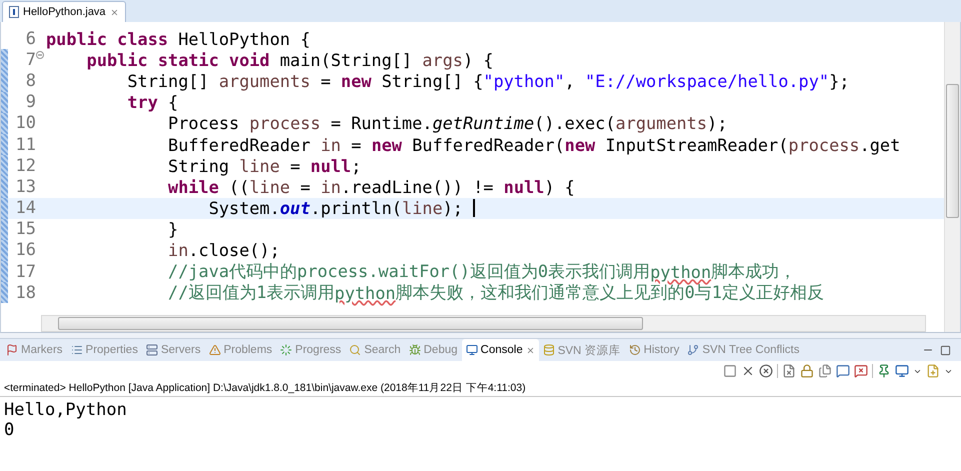 The height and width of the screenshot is (471, 961). What do you see at coordinates (25, 186) in the screenshot?
I see `line-number: 13` at bounding box center [25, 186].